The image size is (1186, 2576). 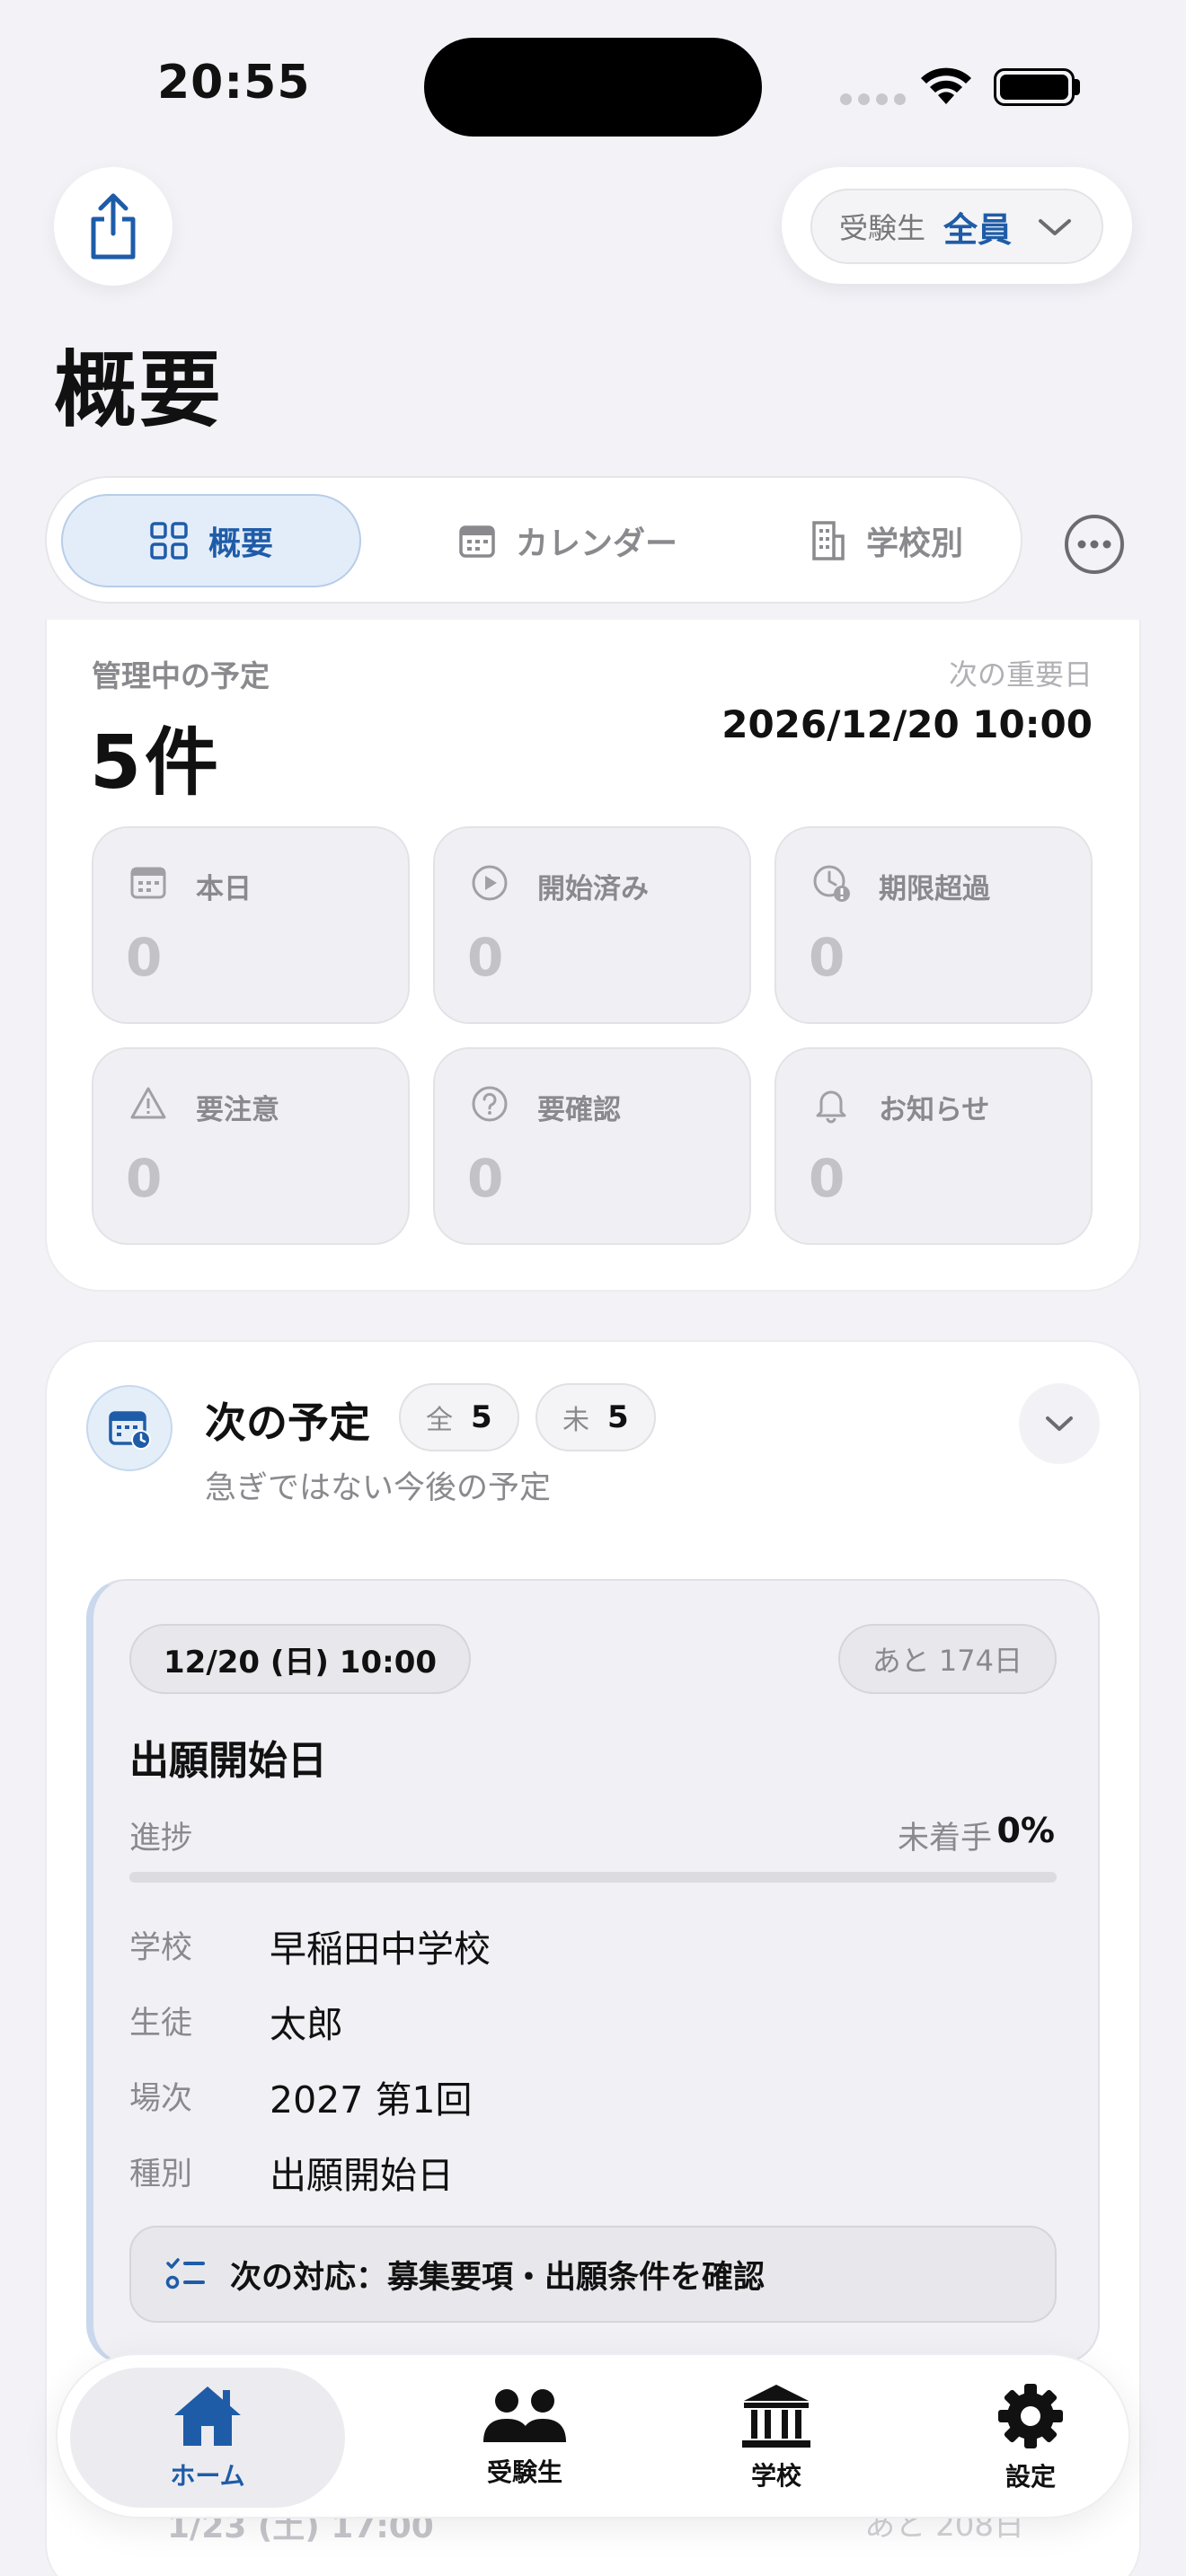 What do you see at coordinates (593, 889) in the screenshot?
I see `stat-label: 開始済み` at bounding box center [593, 889].